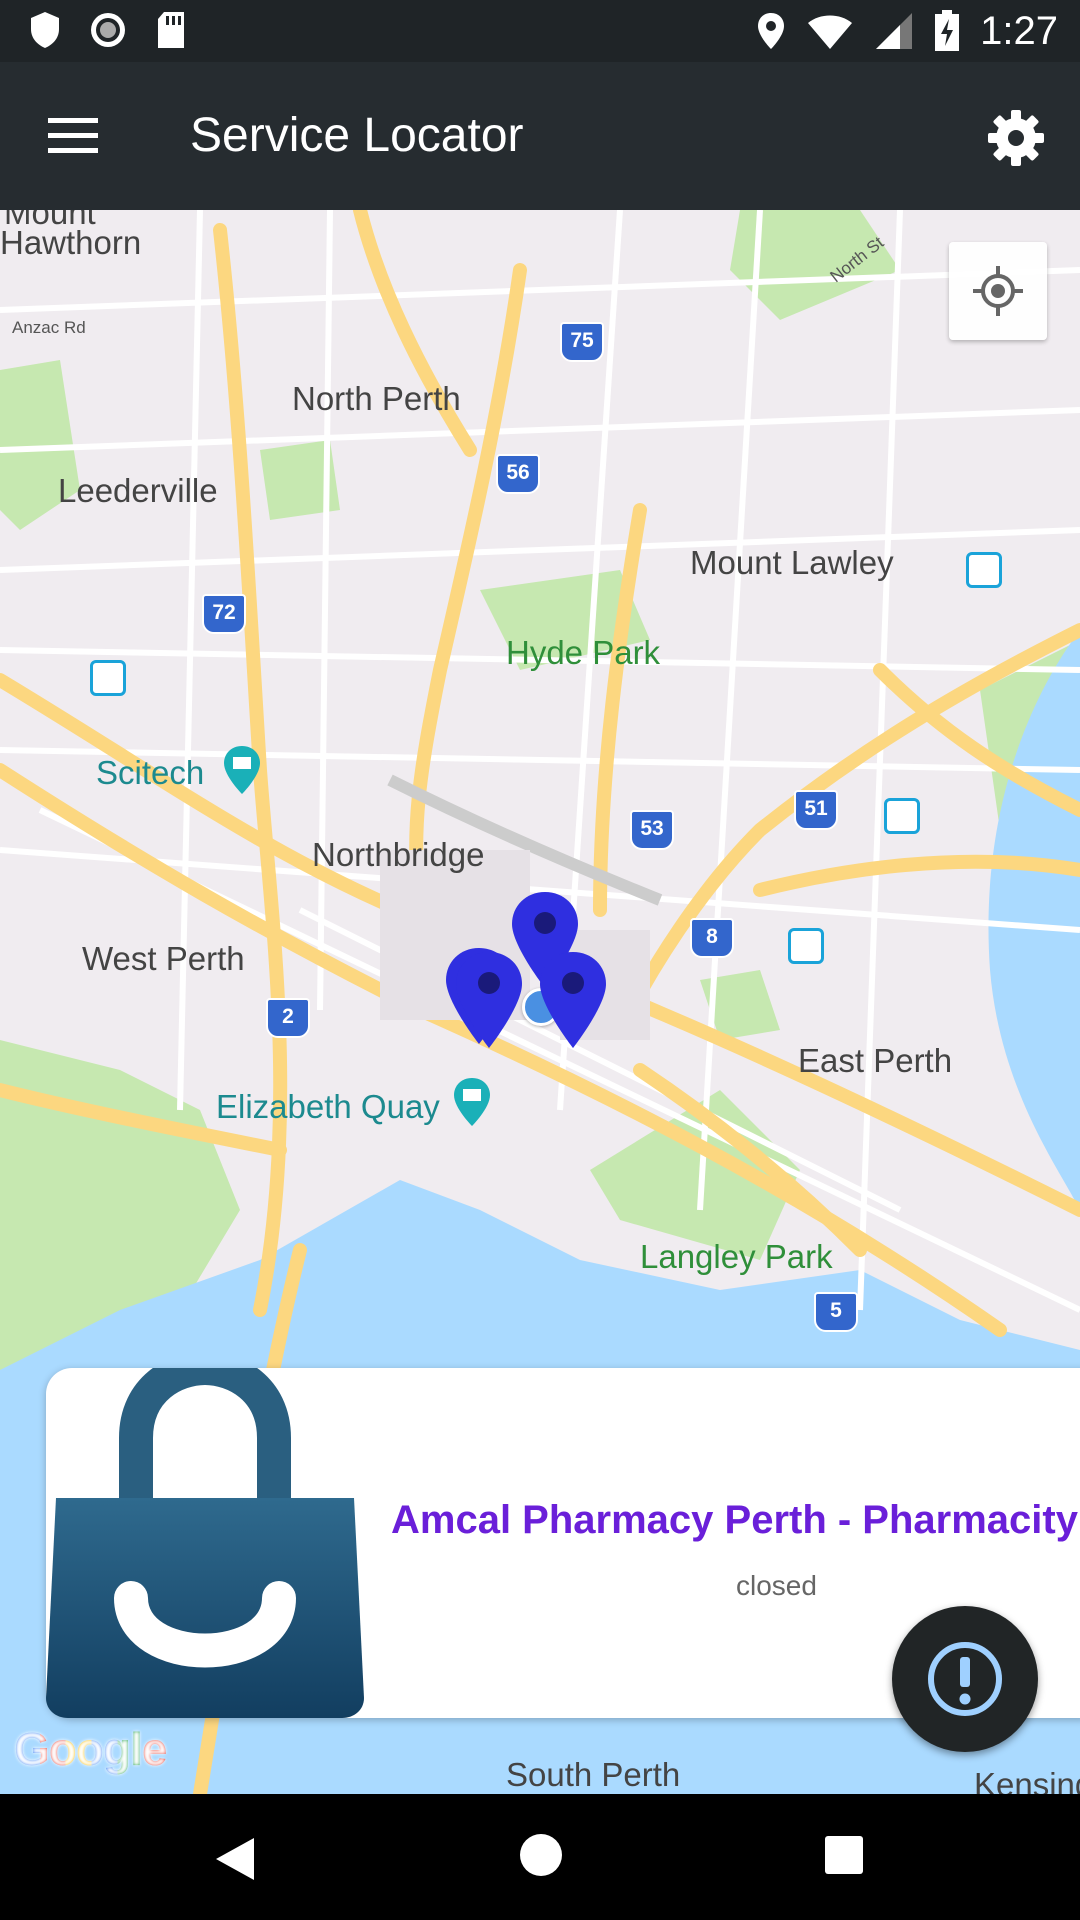  Describe the element at coordinates (736, 1256) in the screenshot. I see `map-label-langley-park: Langley Park` at that location.